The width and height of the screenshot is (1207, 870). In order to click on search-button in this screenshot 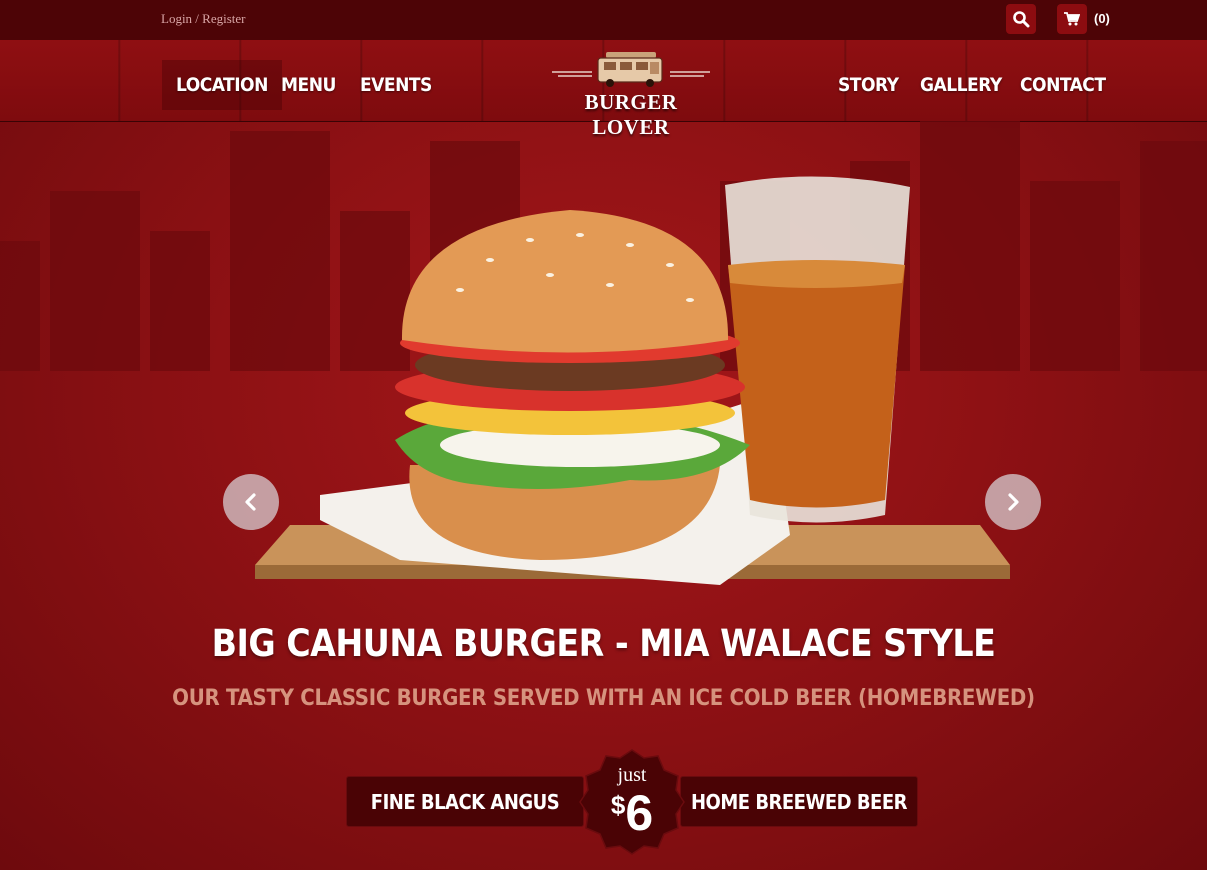, I will do `click(1021, 19)`.